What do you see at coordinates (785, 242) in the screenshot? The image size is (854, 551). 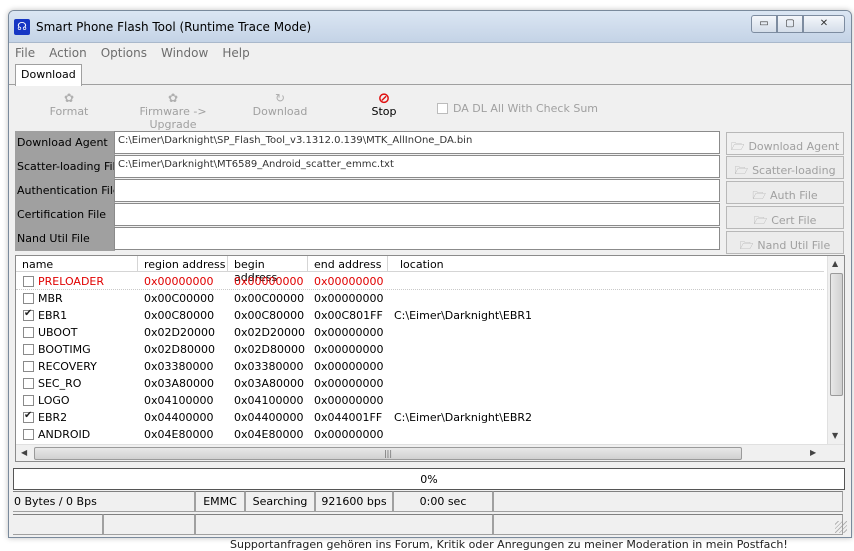 I see `nand-button: 🗁 Nand Util File` at bounding box center [785, 242].